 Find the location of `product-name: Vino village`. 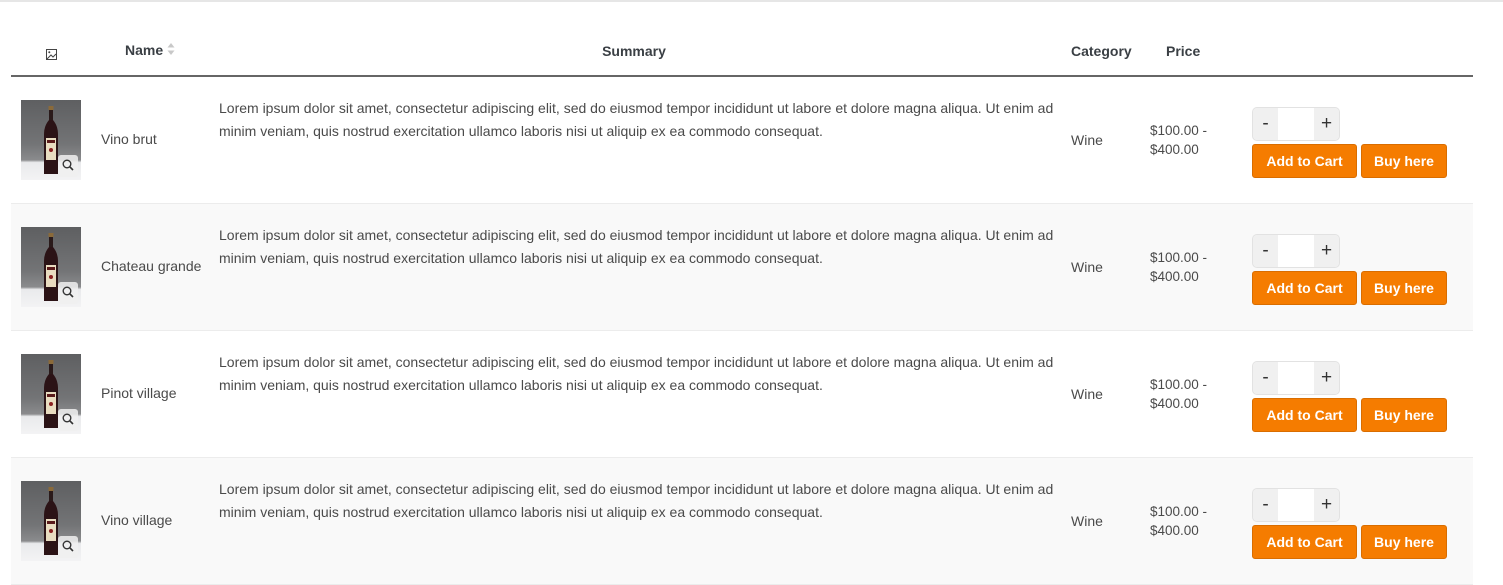

product-name: Vino village is located at coordinates (150, 520).